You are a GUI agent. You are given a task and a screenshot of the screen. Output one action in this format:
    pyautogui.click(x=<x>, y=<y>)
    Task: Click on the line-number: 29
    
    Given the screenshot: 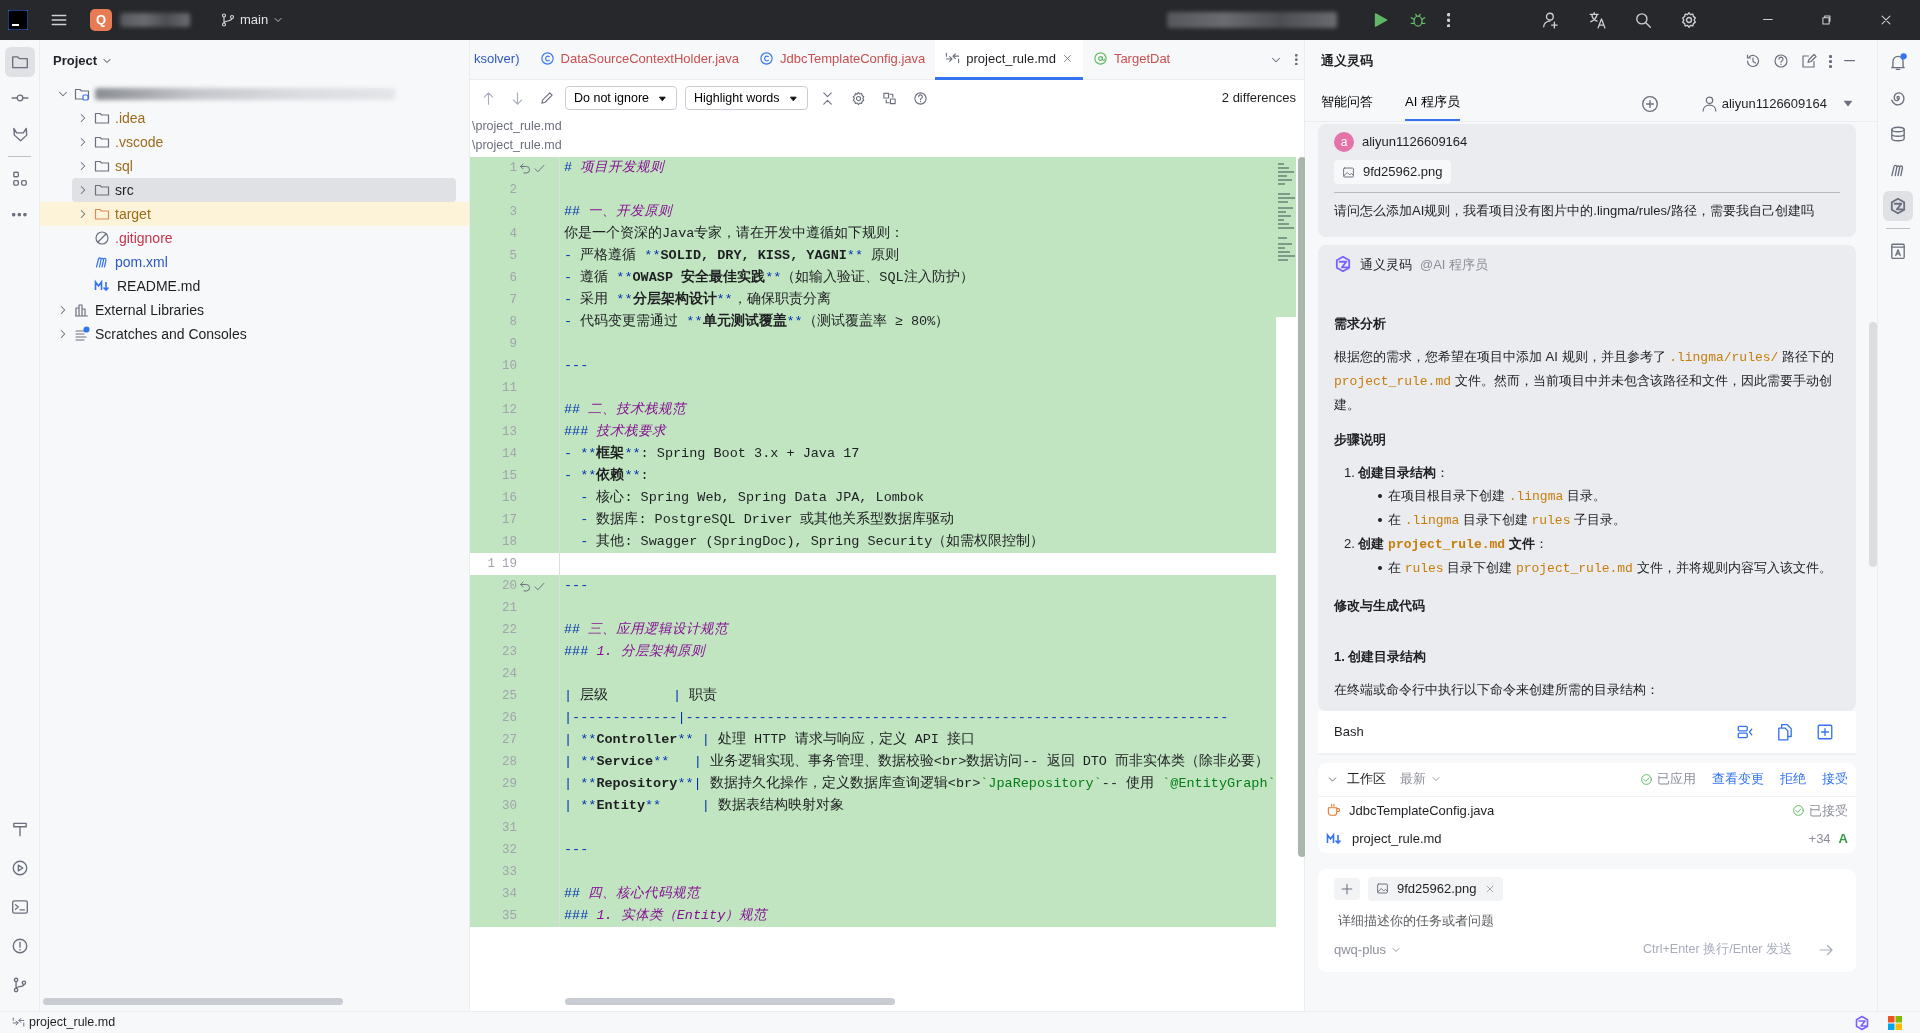 What is the action you would take?
    pyautogui.click(x=509, y=784)
    